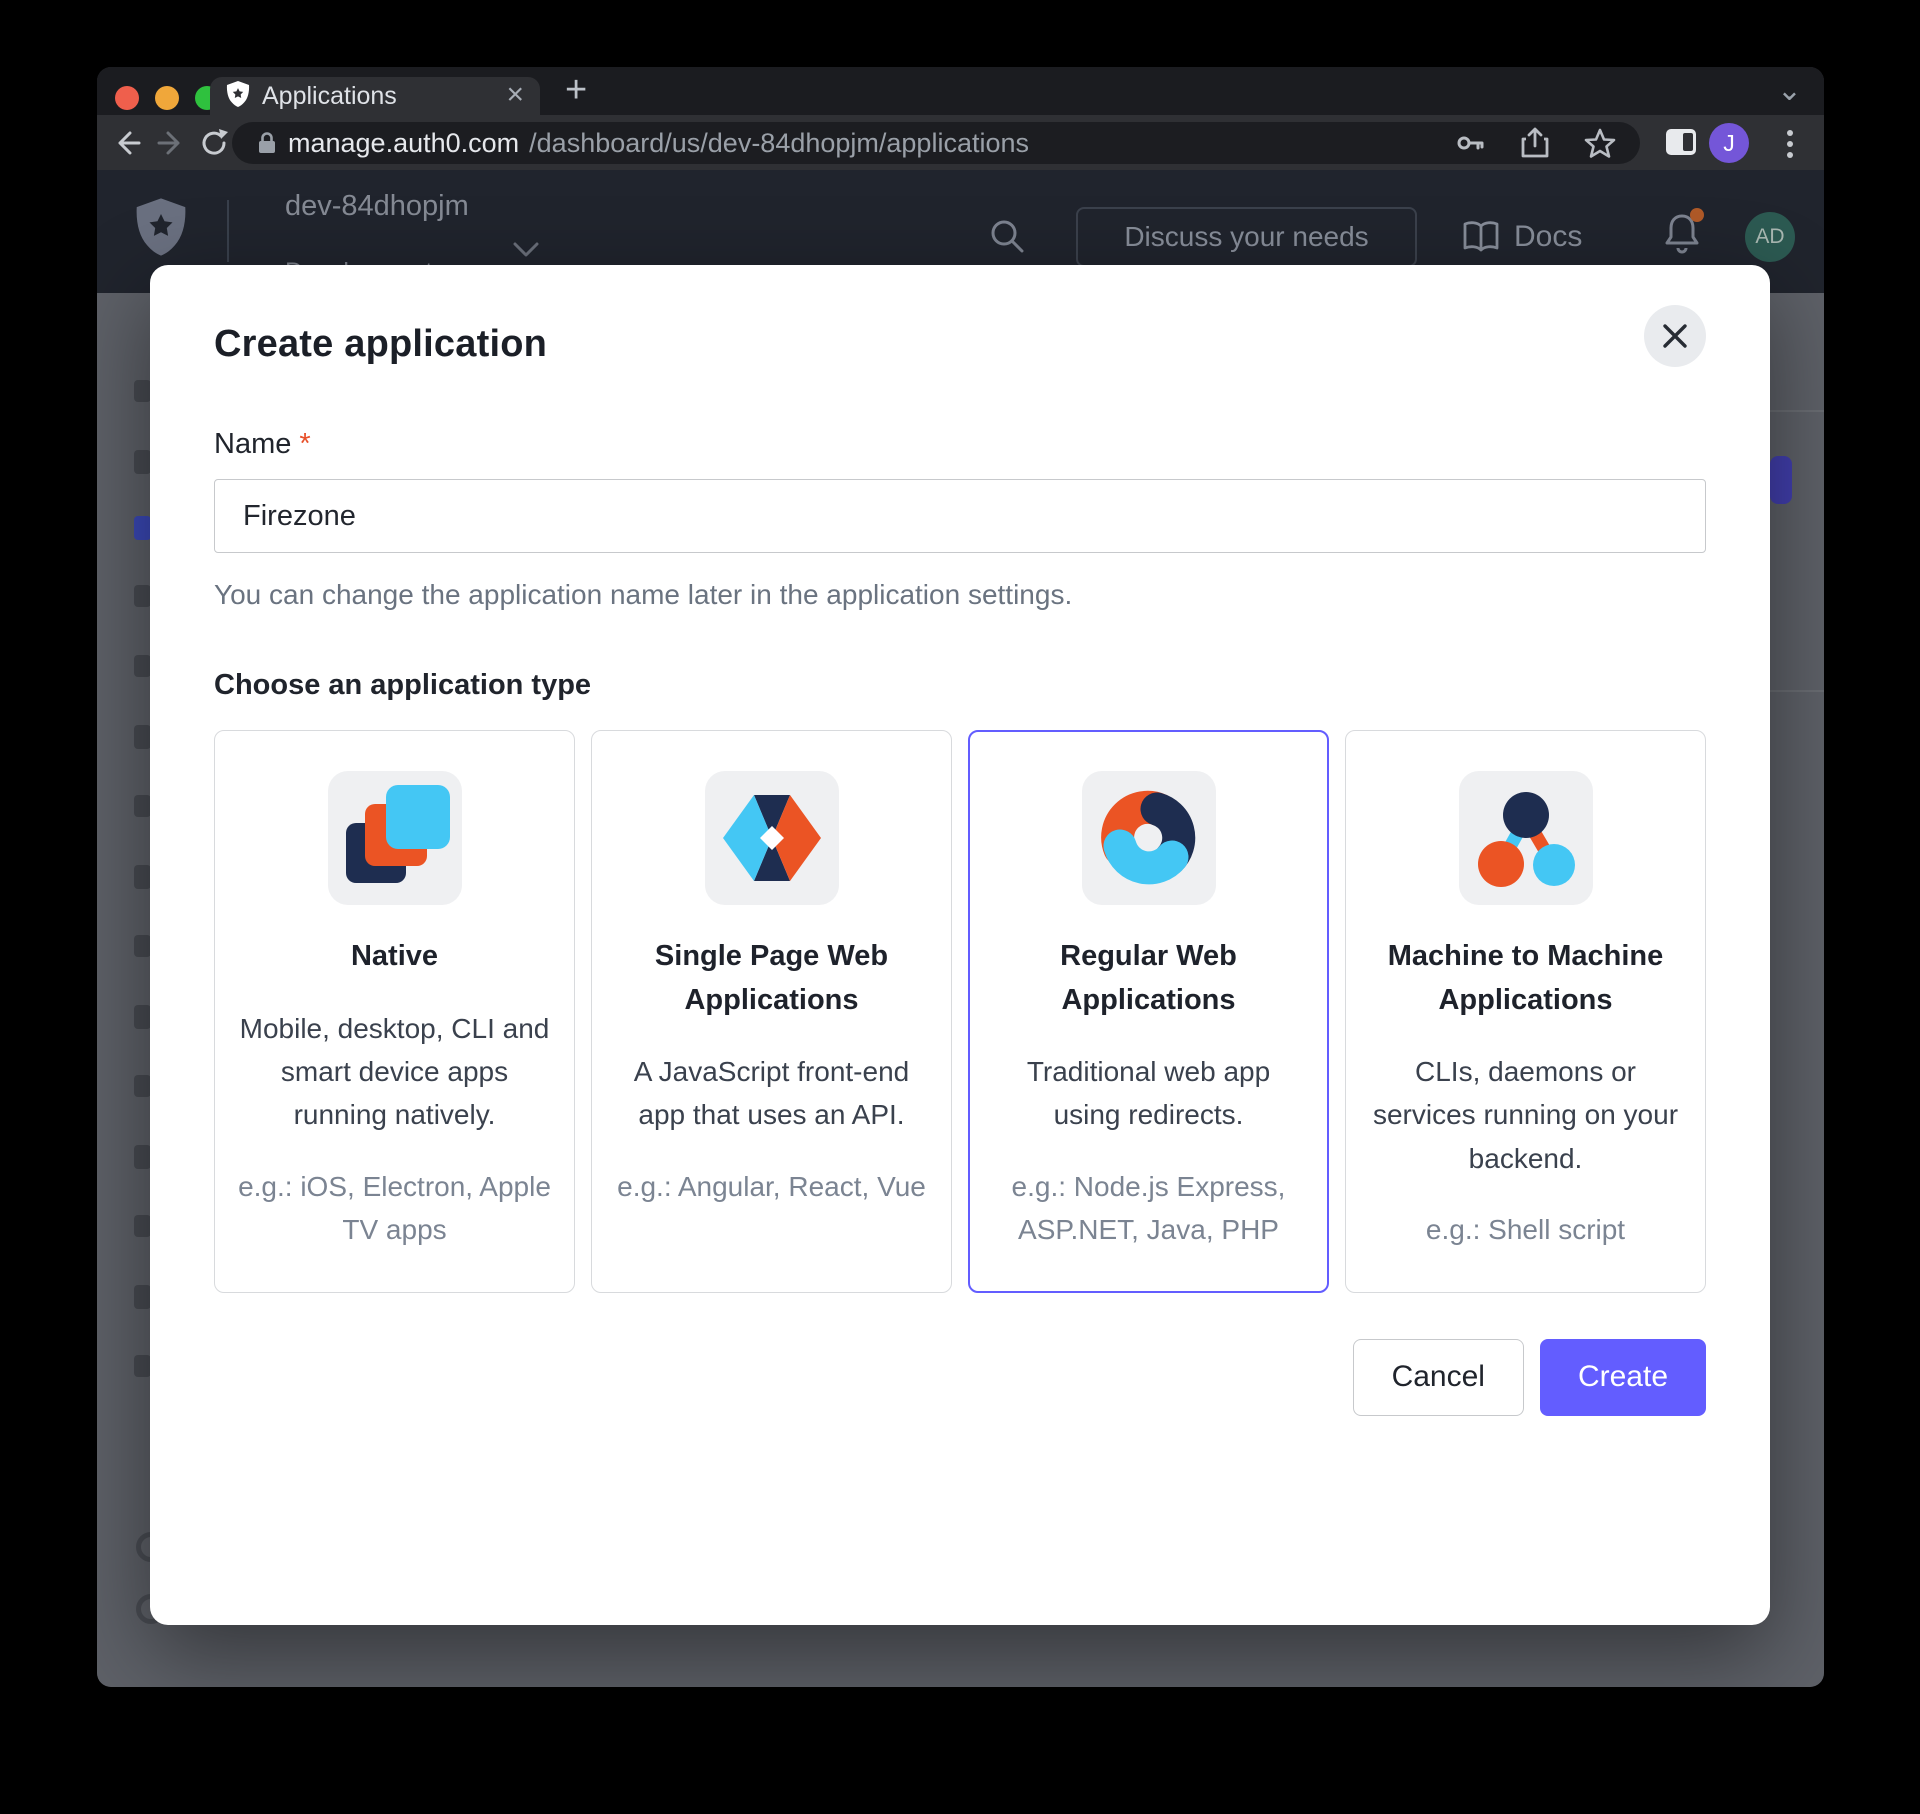 The height and width of the screenshot is (1814, 1920). Describe the element at coordinates (1729, 143) in the screenshot. I see `browser-profile-avatar: J` at that location.